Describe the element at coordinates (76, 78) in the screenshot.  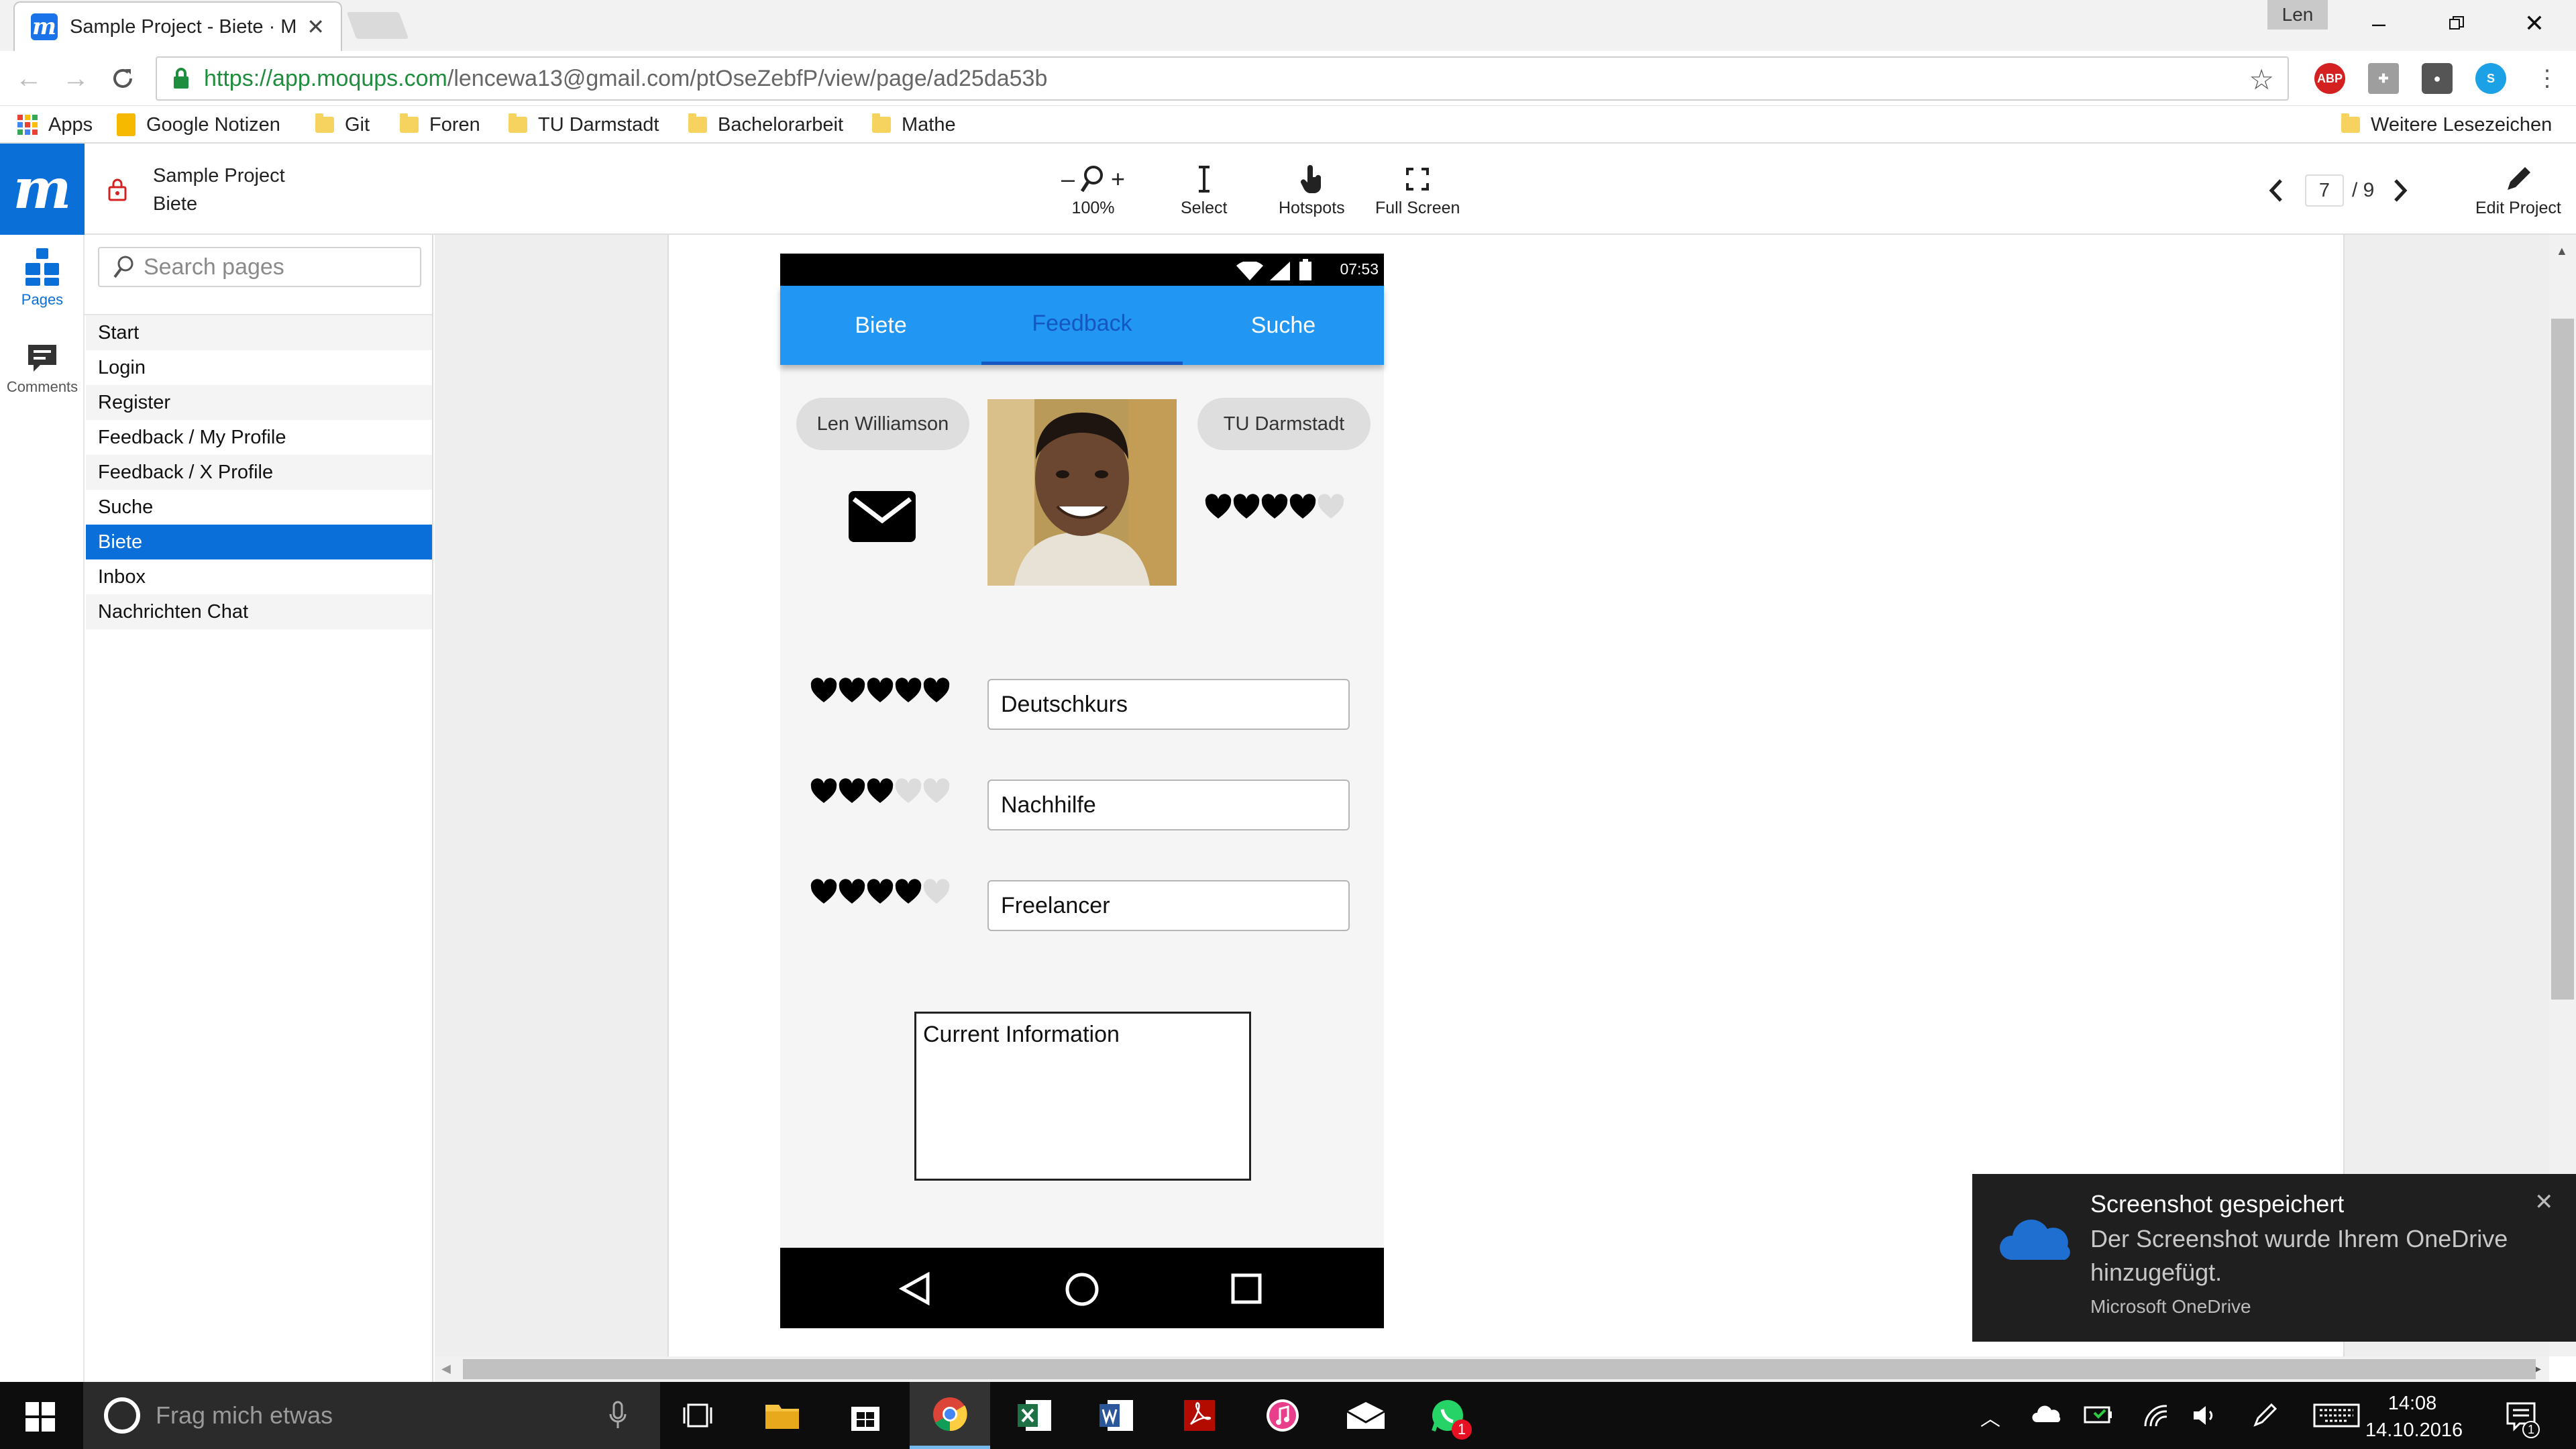
I see `forward-arrow-icon: →` at that location.